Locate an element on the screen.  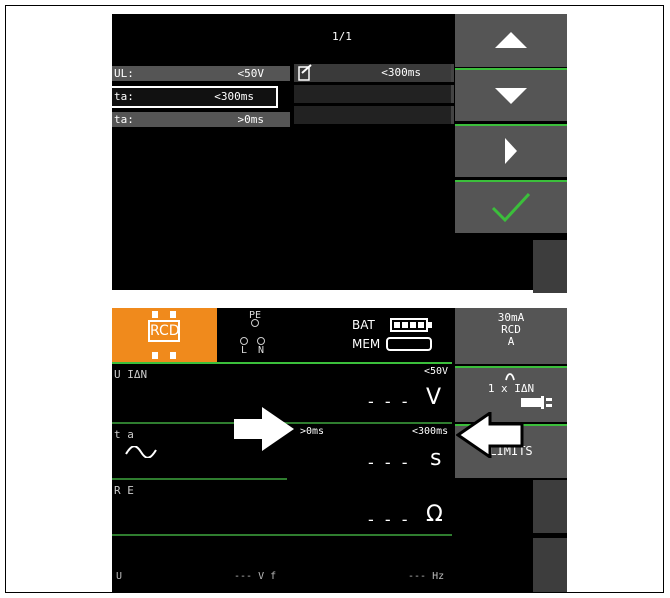
value-list-head: <300ms is located at coordinates (374, 73).